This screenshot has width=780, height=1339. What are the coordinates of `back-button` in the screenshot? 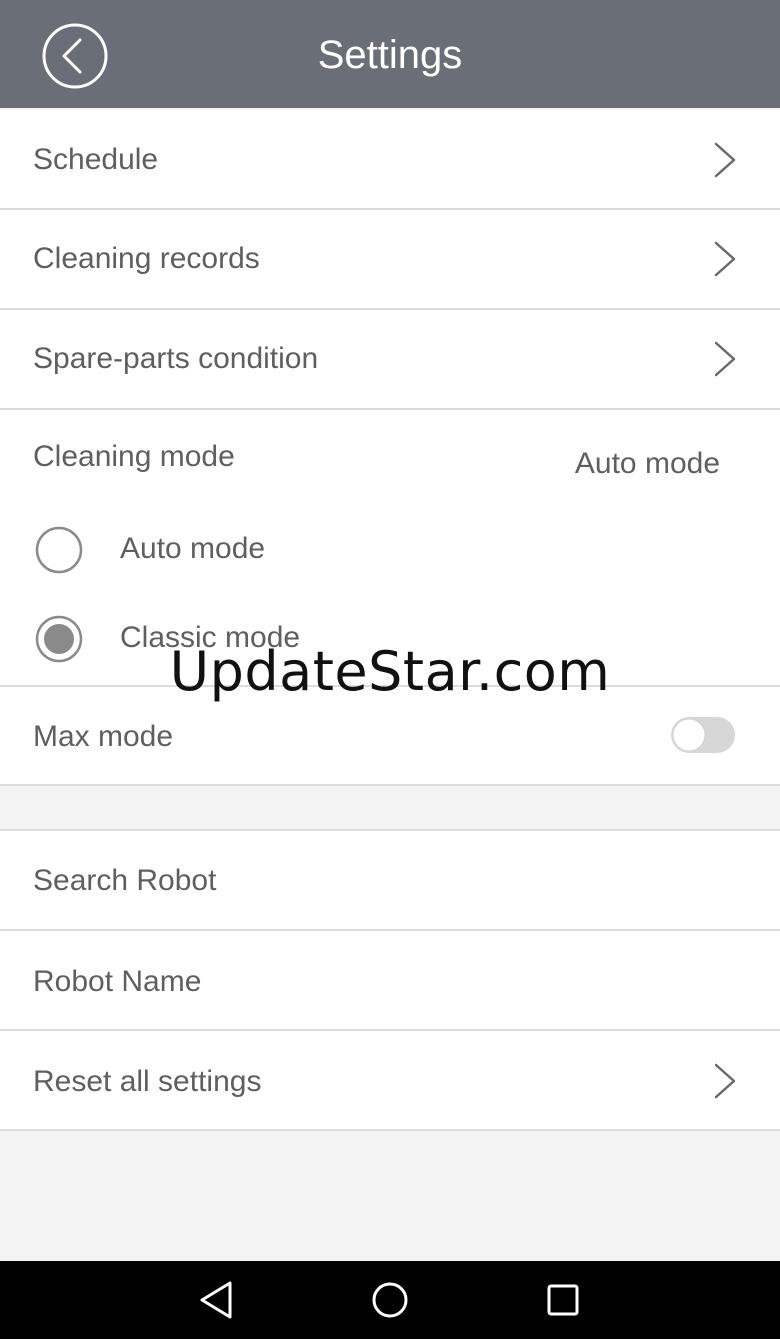 It's located at (75, 56).